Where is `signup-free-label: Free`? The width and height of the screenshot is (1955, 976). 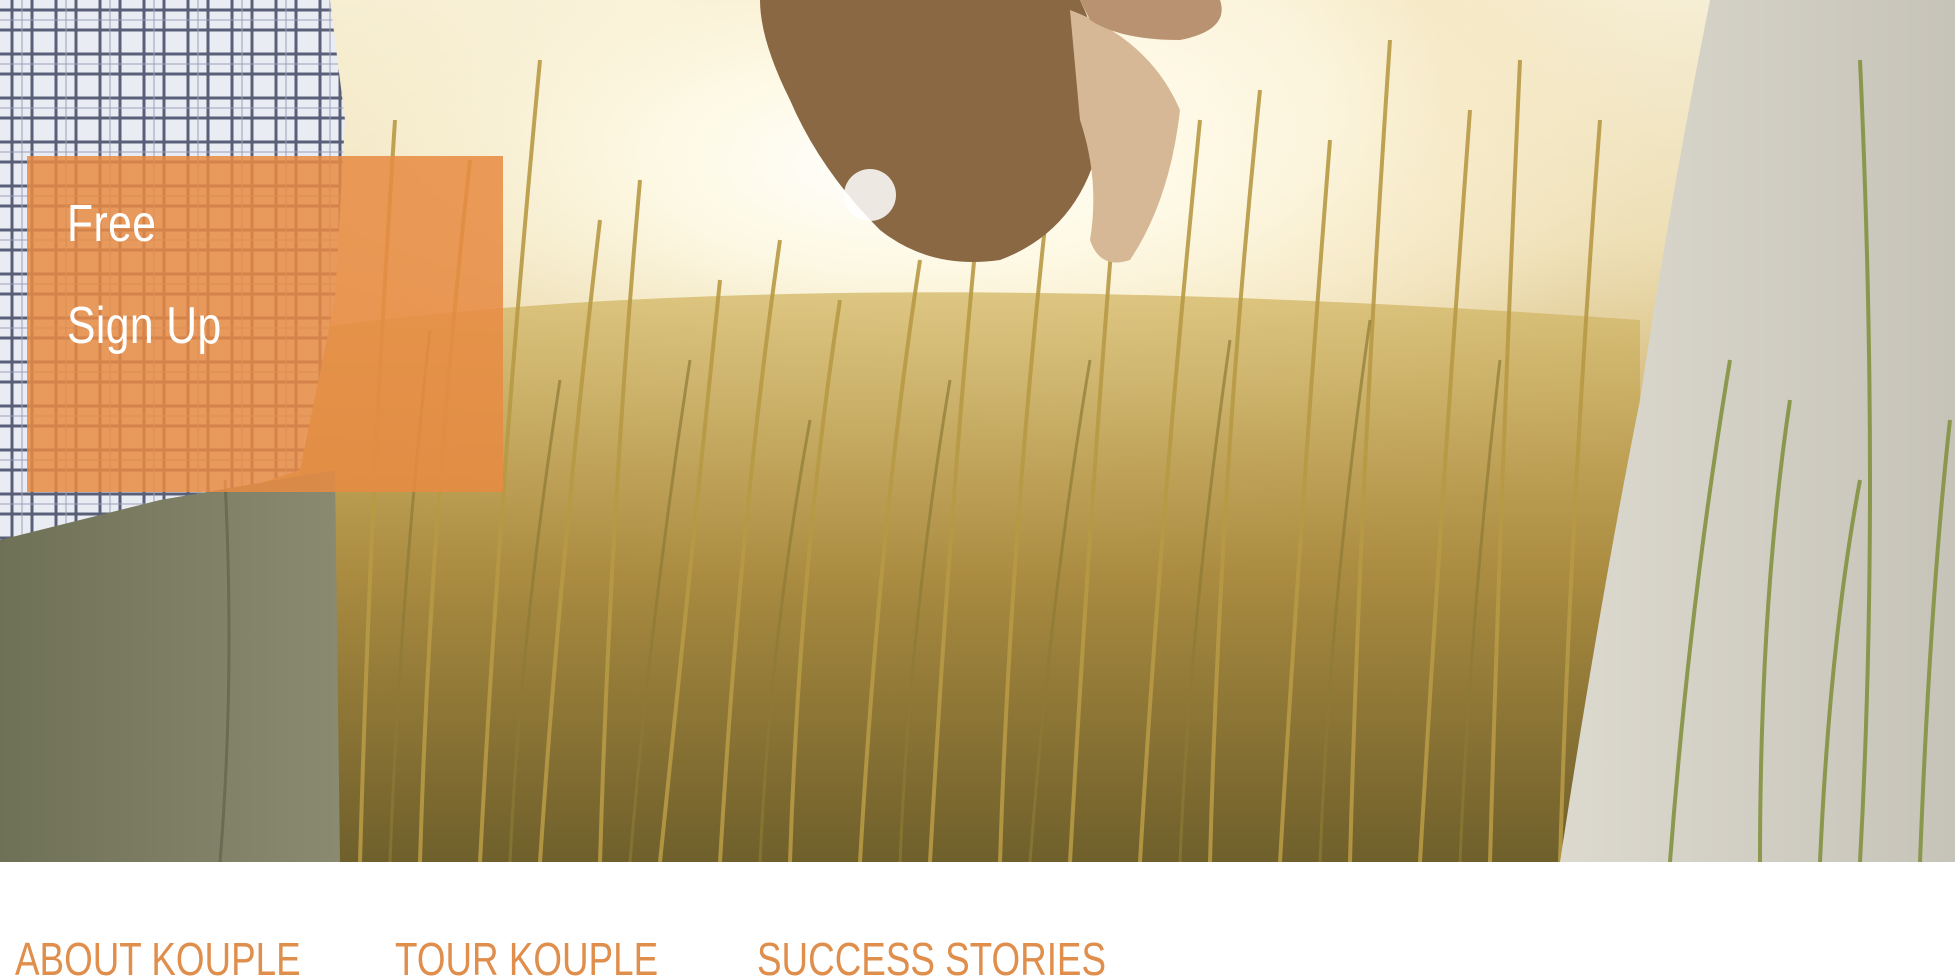 signup-free-label: Free is located at coordinates (112, 224).